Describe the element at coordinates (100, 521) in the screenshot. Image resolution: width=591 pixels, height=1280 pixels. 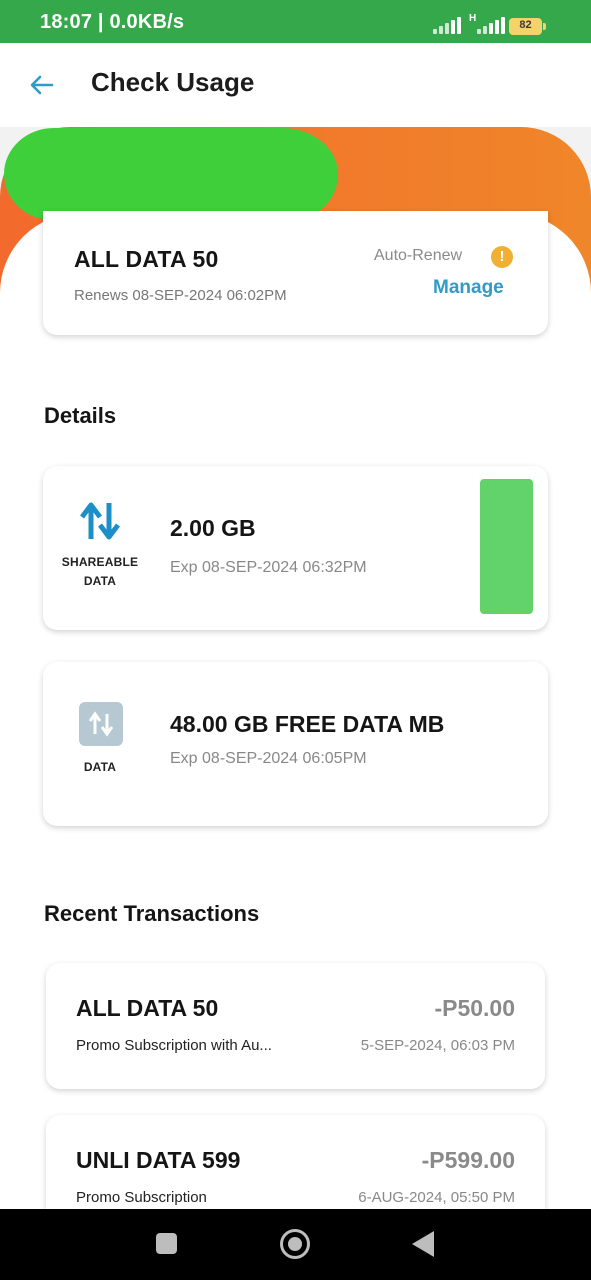
I see `swap-arrows-icon` at that location.